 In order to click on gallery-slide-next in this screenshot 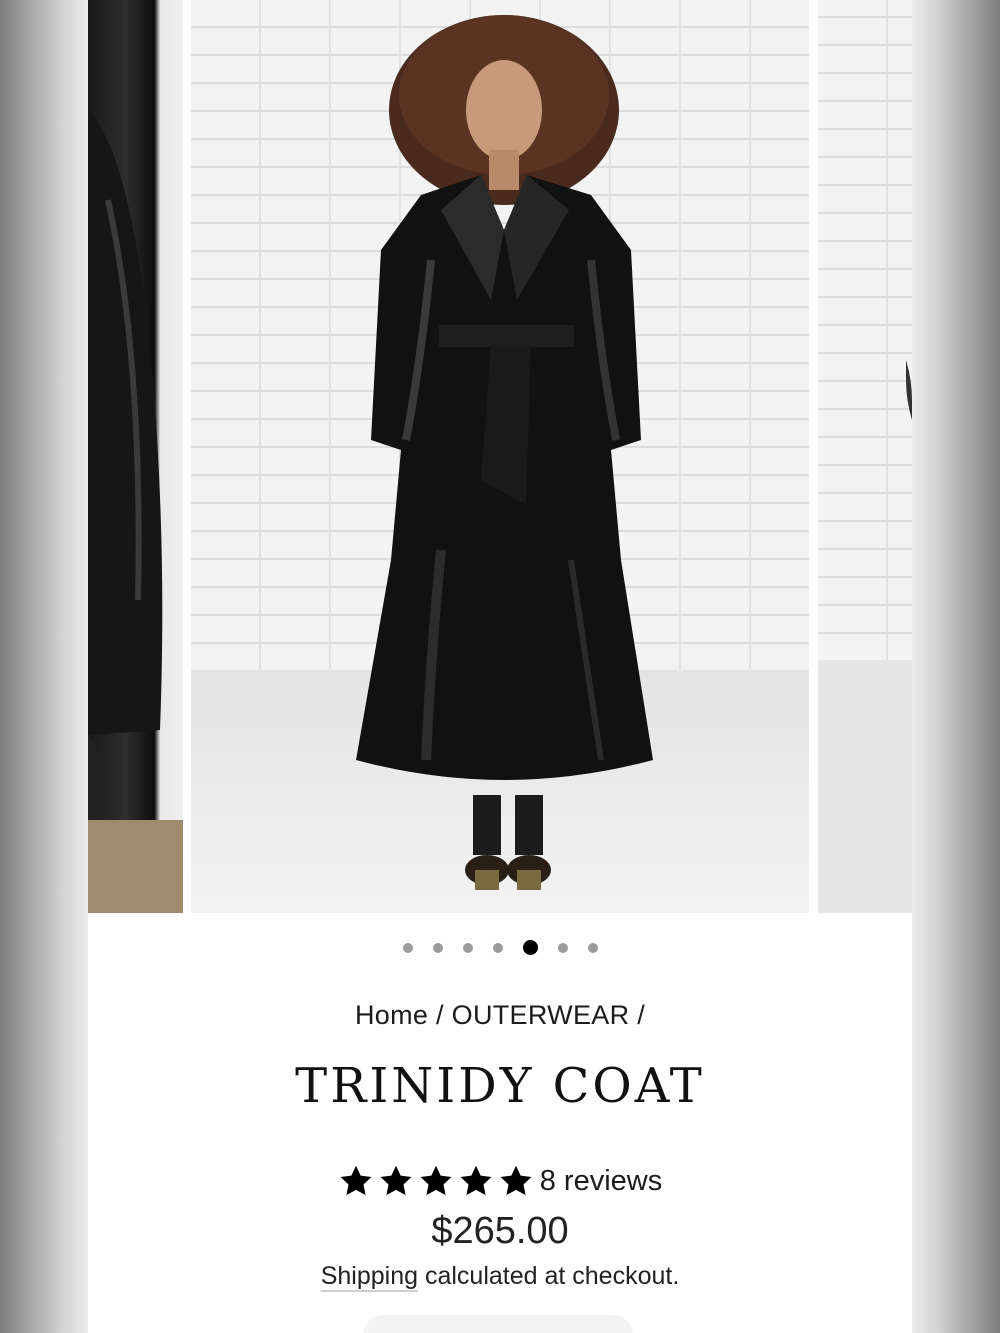, I will do `click(865, 456)`.